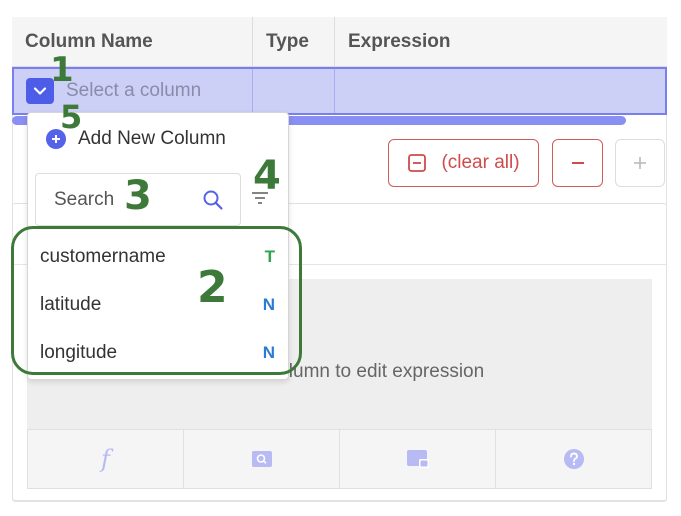 The height and width of the screenshot is (516, 681). I want to click on header-column-name: Column Name, so click(132, 41).